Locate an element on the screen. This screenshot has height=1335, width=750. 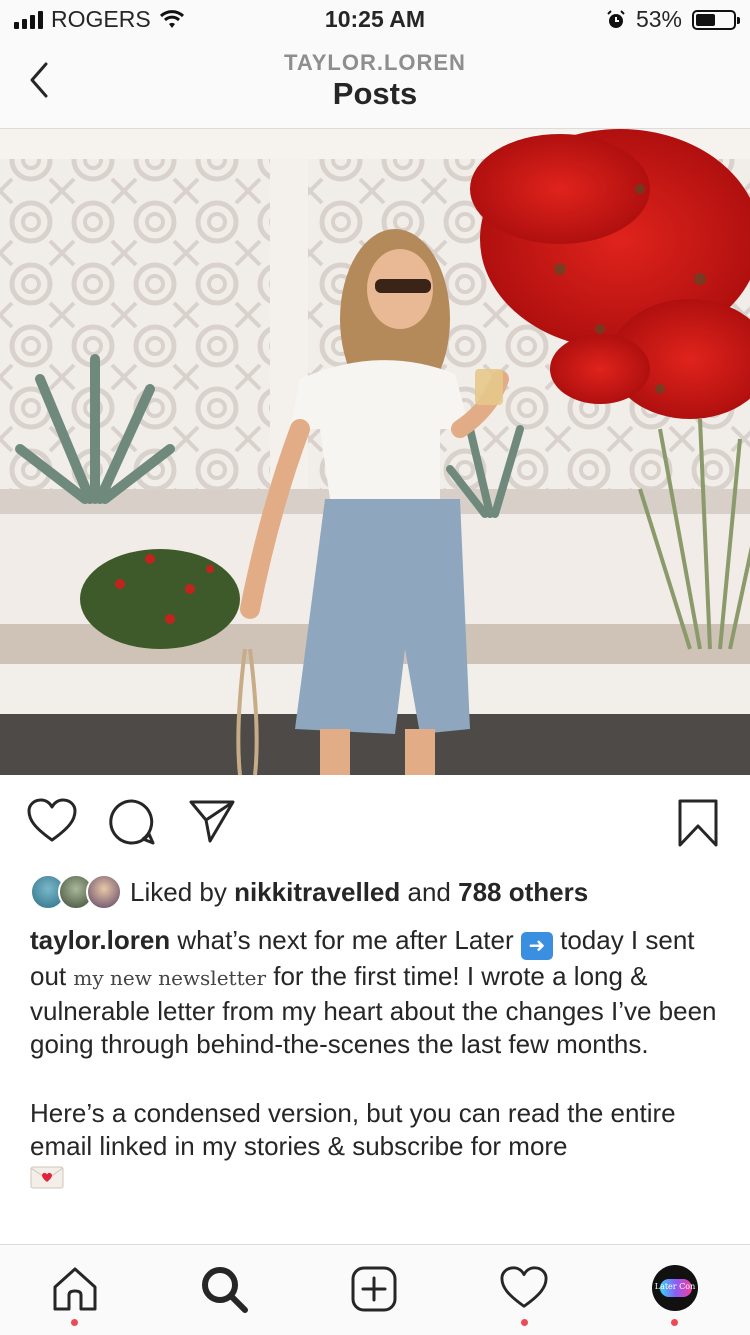
paper-plane-icon is located at coordinates (212, 821).